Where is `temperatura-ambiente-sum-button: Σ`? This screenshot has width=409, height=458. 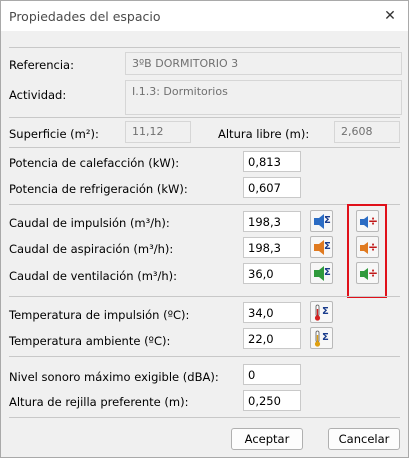 temperatura-ambiente-sum-button: Σ is located at coordinates (321, 338).